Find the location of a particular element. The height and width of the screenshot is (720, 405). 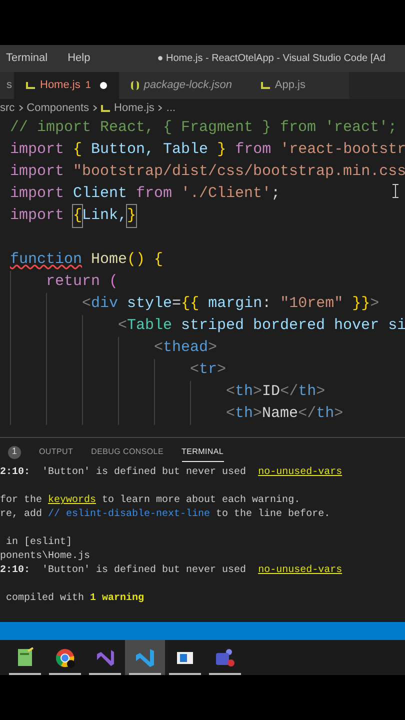

code-token: './Client' is located at coordinates (226, 194).